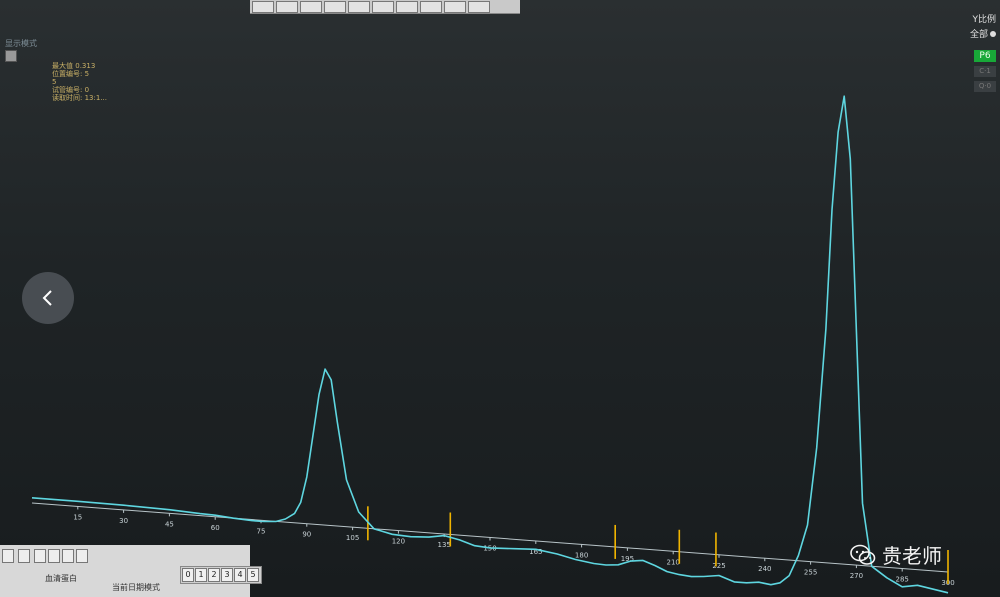 The height and width of the screenshot is (597, 1000). I want to click on x-tick-label: 180, so click(581, 555).